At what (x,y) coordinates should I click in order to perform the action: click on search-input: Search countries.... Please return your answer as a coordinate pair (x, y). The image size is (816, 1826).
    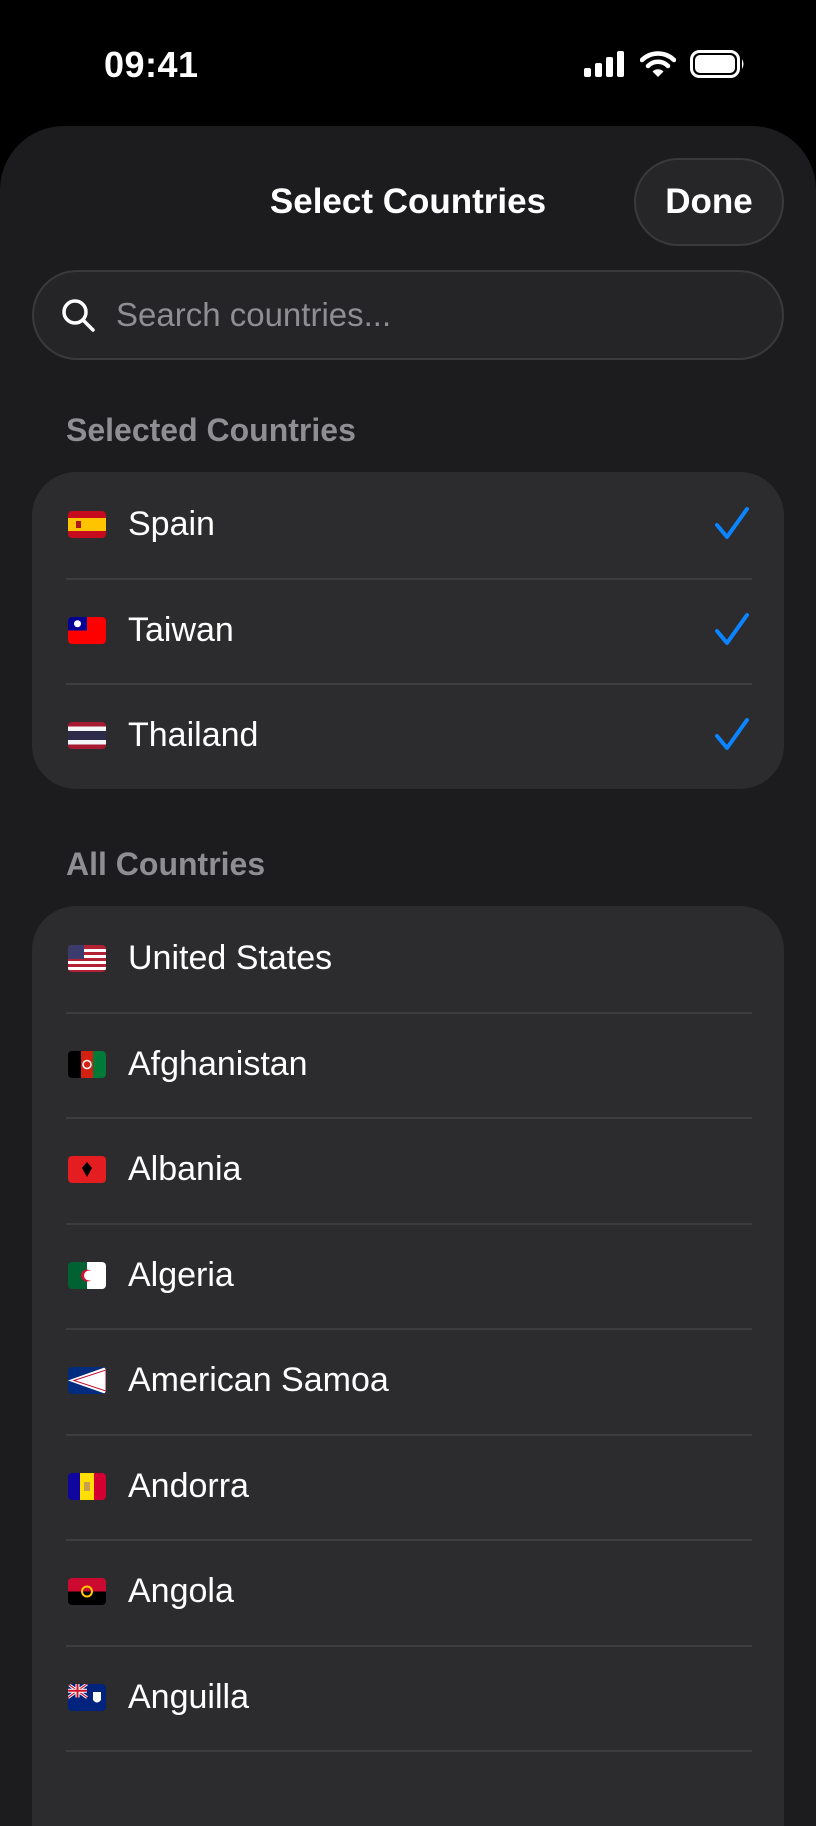
    Looking at the image, I should click on (408, 315).